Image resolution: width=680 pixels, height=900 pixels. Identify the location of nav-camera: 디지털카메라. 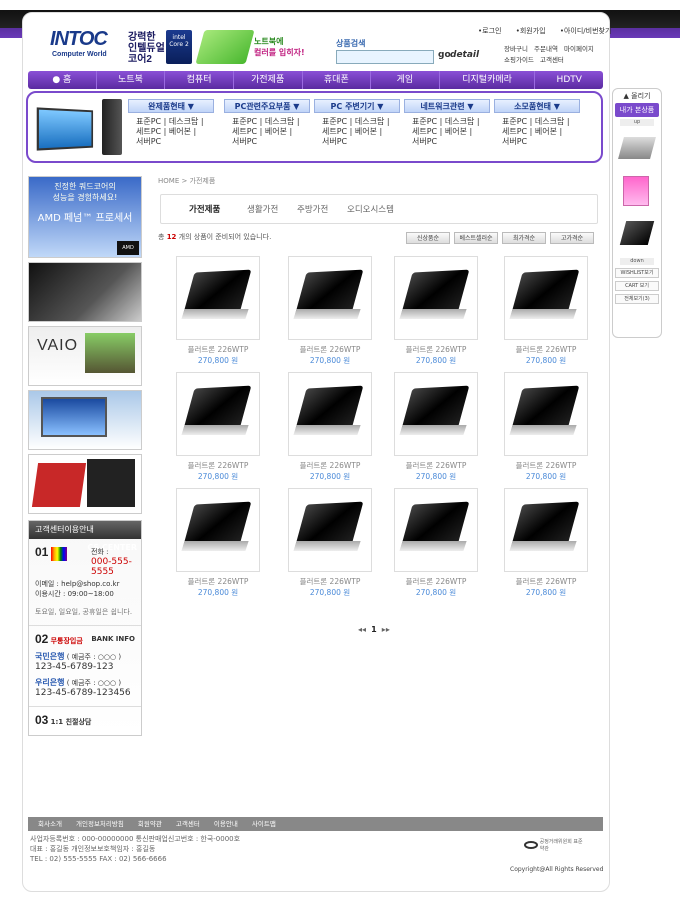
(488, 80).